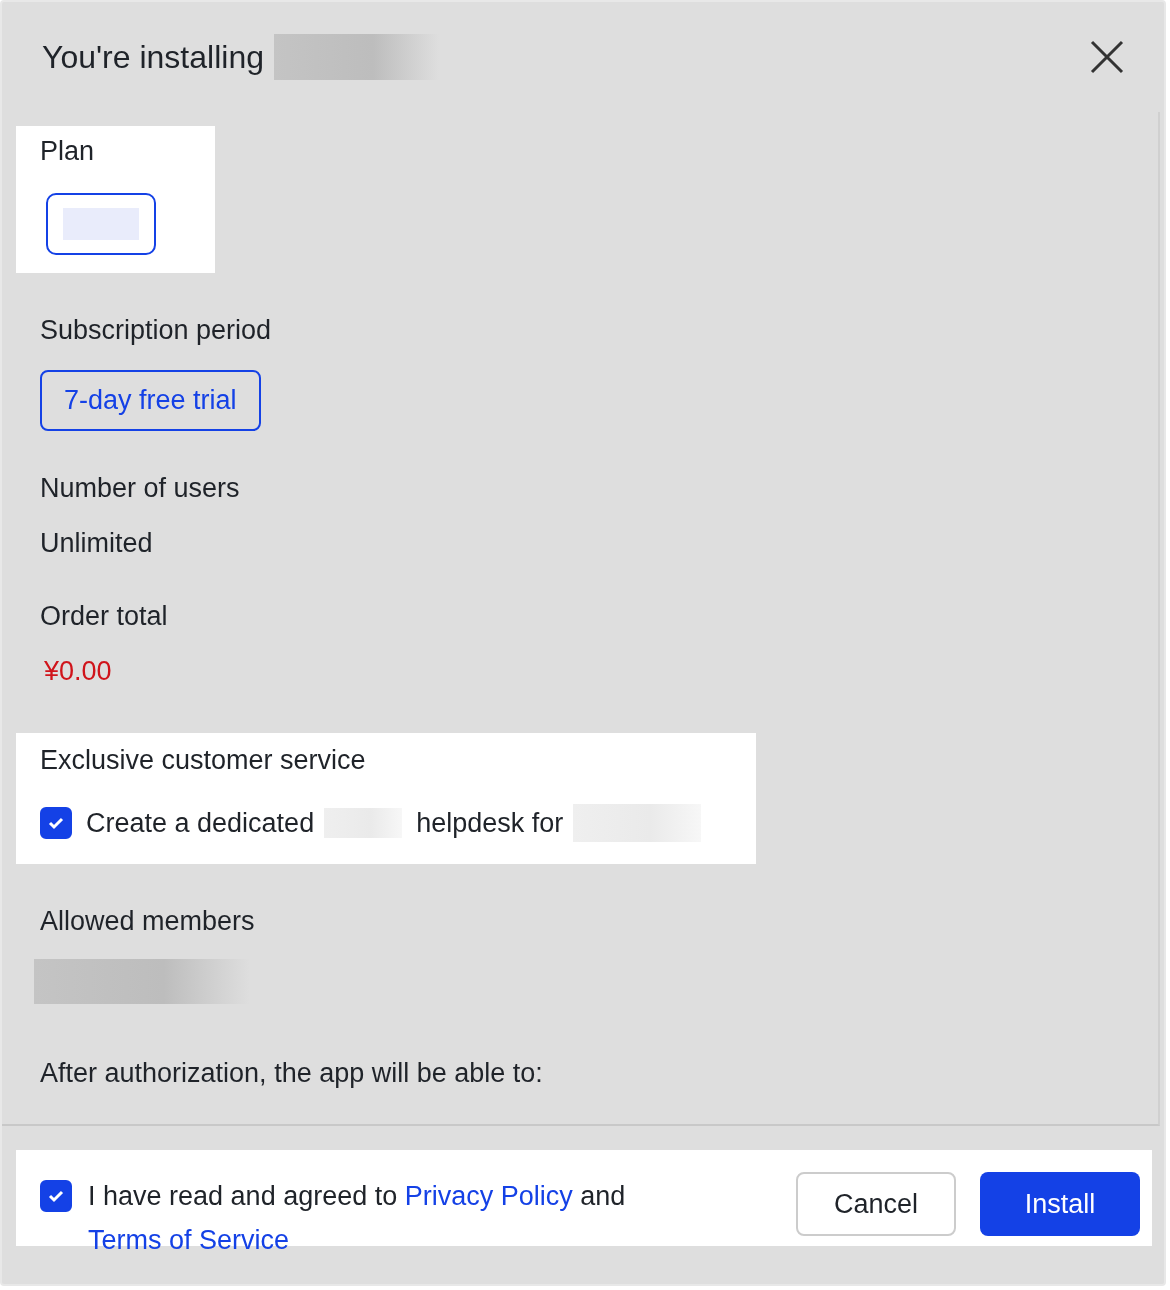  Describe the element at coordinates (292, 1073) in the screenshot. I see `permissions-heading: After authorization, the app will be able to:` at that location.